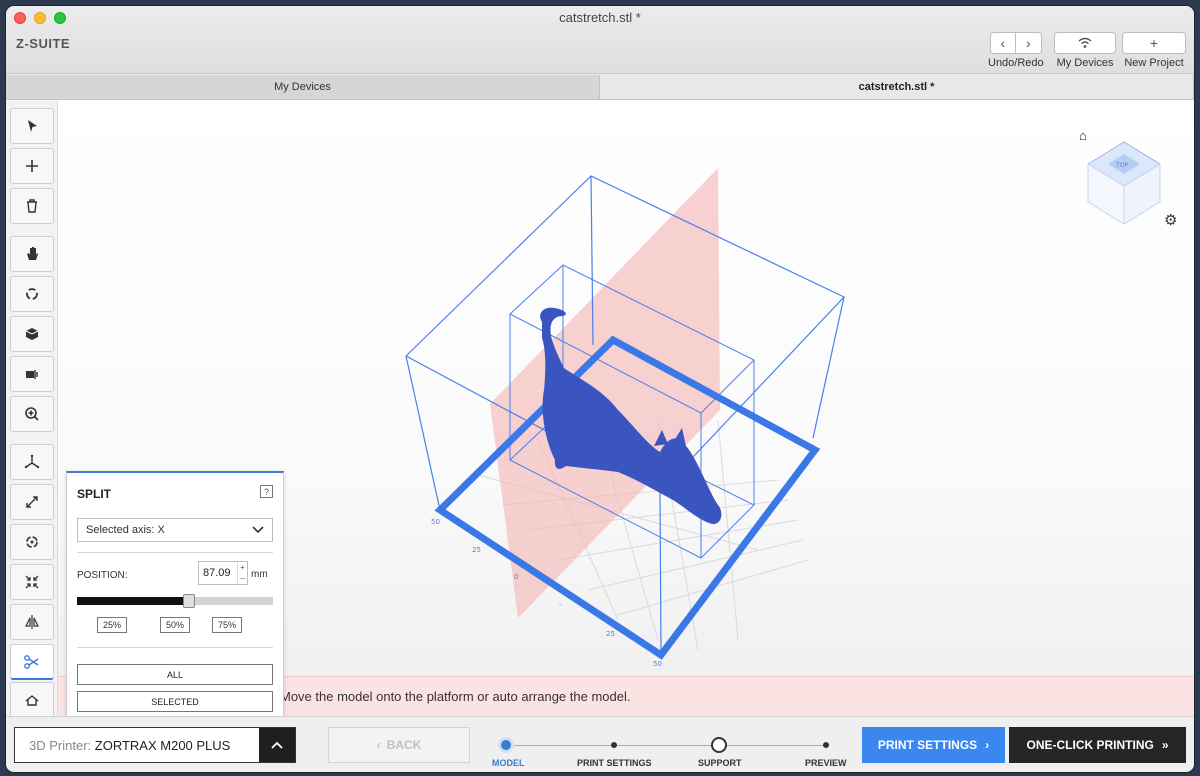 The height and width of the screenshot is (776, 1200). Describe the element at coordinates (217, 573) in the screenshot. I see `position-value: 87.09` at that location.